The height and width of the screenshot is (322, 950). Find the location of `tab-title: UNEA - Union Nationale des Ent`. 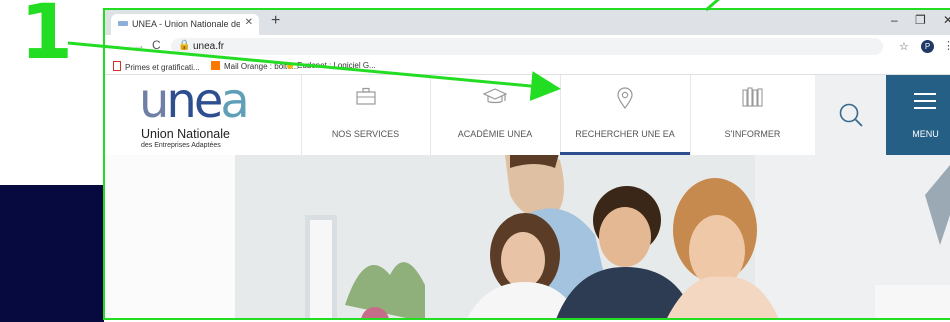

tab-title: UNEA - Union Nationale des Ent is located at coordinates (186, 24).